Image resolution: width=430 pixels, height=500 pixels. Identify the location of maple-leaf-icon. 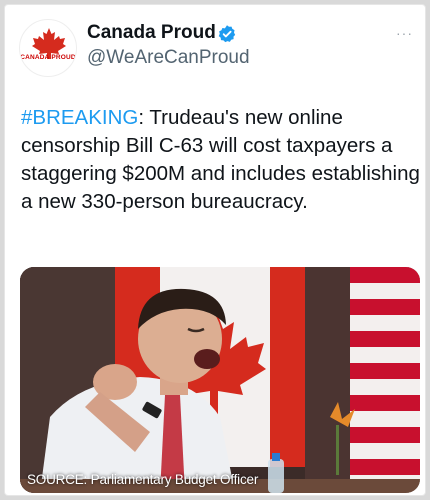
(49, 48).